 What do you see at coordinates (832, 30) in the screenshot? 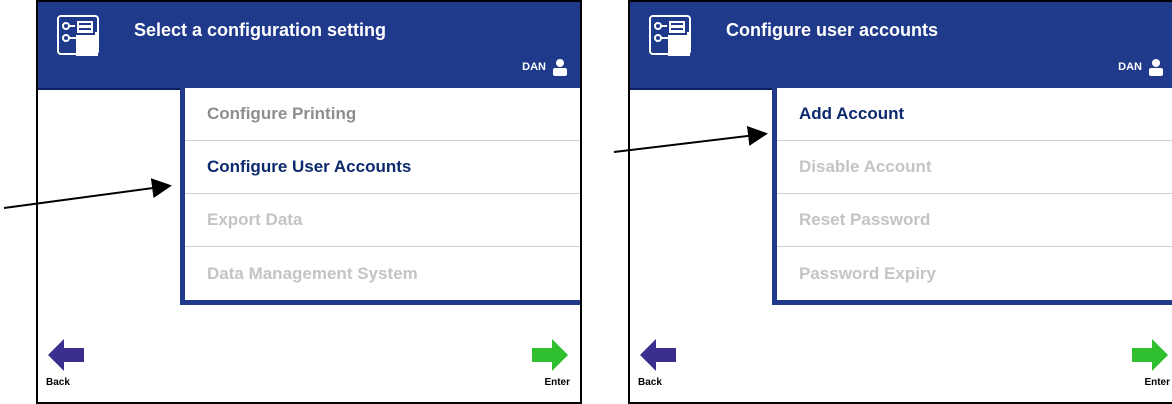
I see `screen-title: Configure user accounts` at bounding box center [832, 30].